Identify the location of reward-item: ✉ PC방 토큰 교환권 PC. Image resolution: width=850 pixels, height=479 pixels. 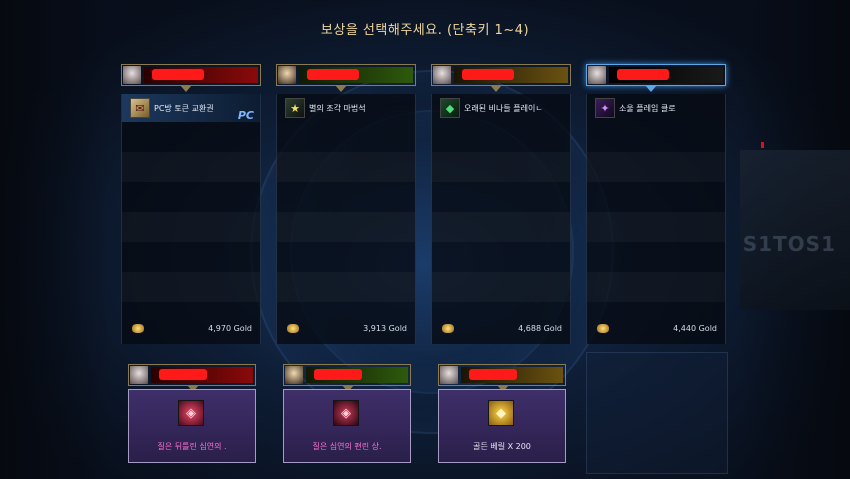
(191, 108).